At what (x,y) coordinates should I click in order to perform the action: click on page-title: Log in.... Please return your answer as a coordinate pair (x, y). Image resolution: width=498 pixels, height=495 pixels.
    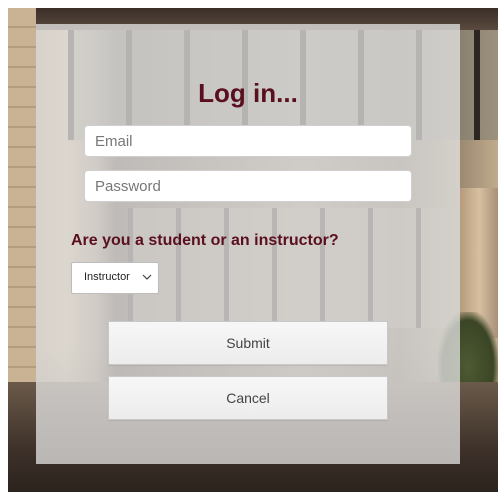
    Looking at the image, I should click on (248, 93).